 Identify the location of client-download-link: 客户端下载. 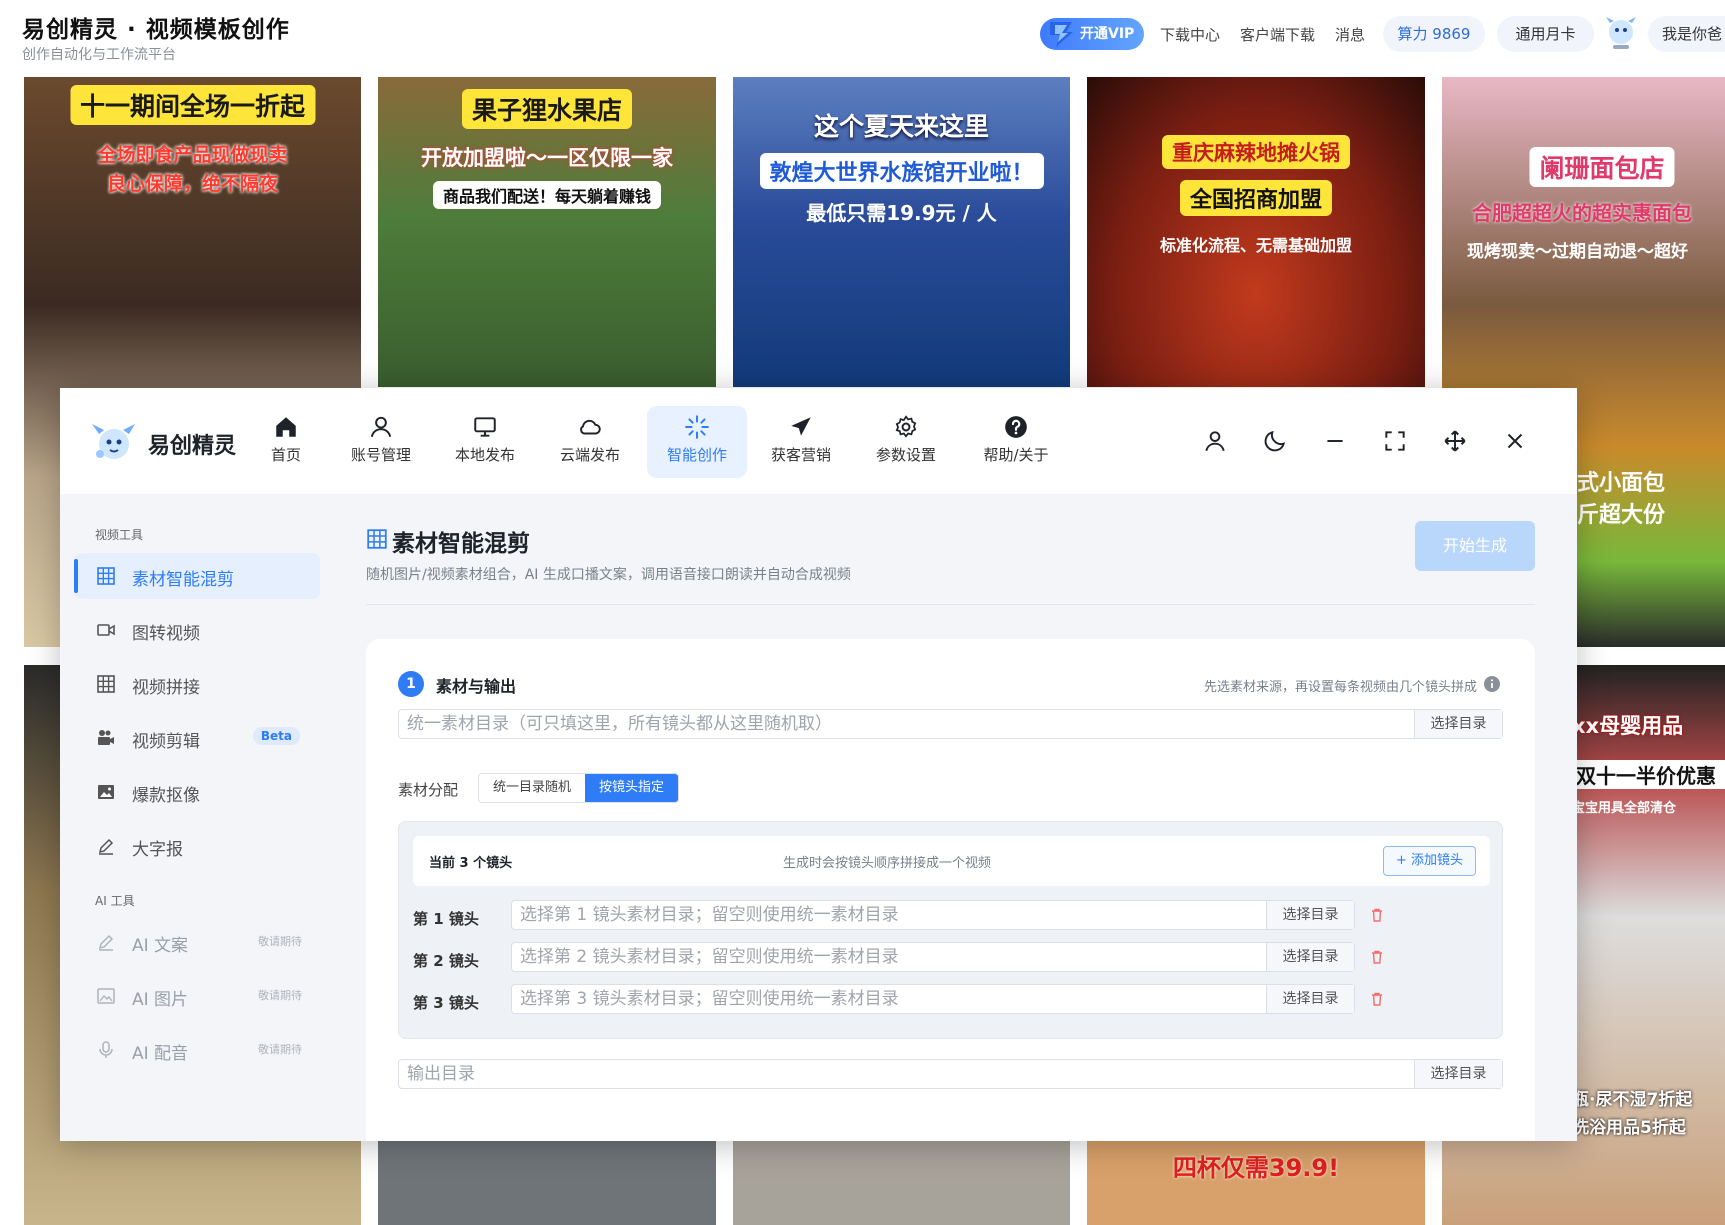
(1277, 34).